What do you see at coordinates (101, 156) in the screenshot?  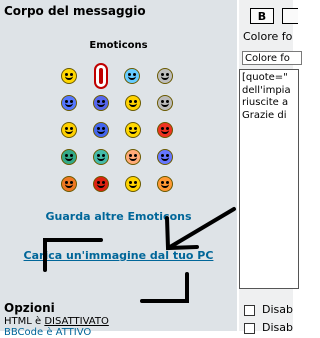 I see `teal-face-icon` at bounding box center [101, 156].